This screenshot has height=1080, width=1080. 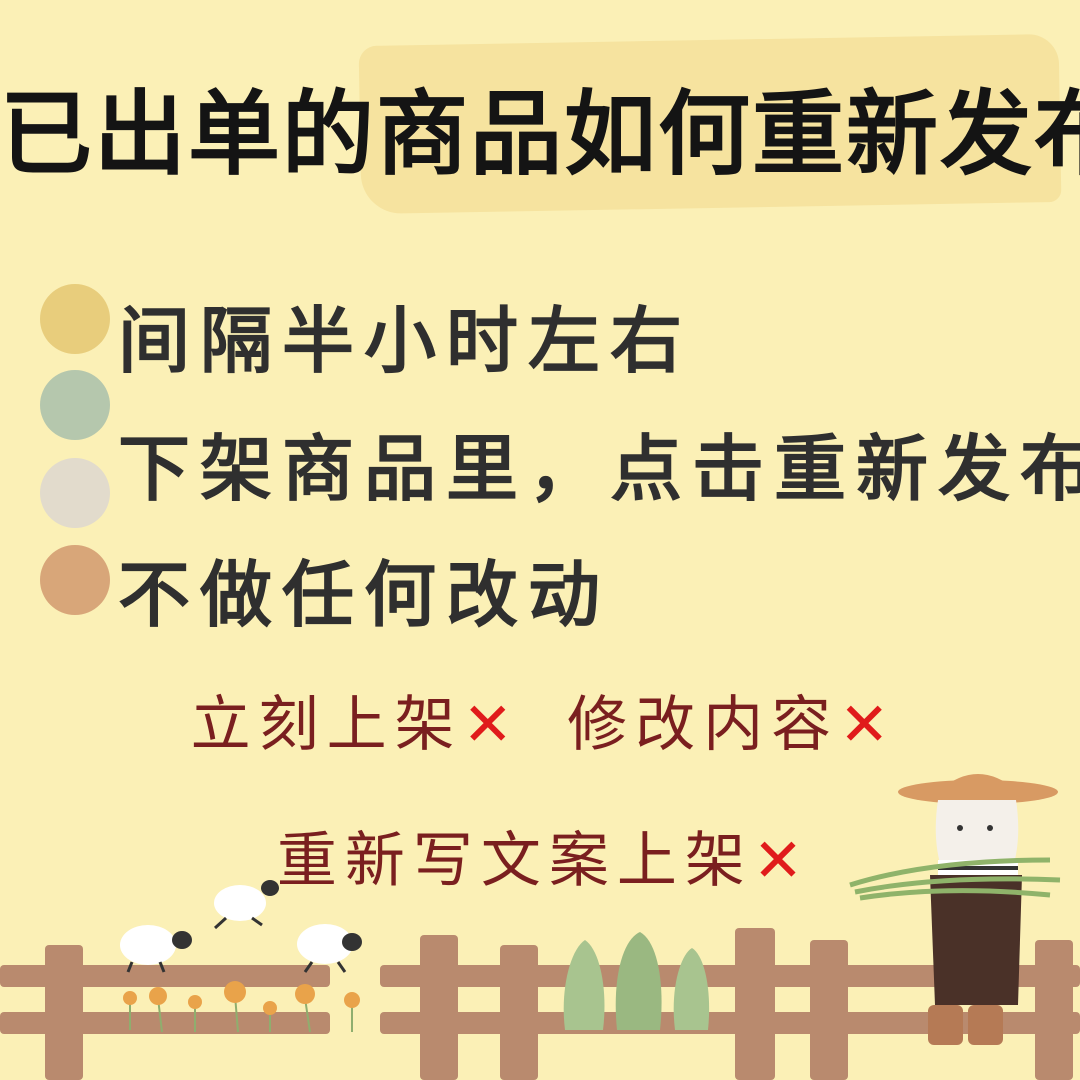 I want to click on tree-icon, so click(x=636, y=981).